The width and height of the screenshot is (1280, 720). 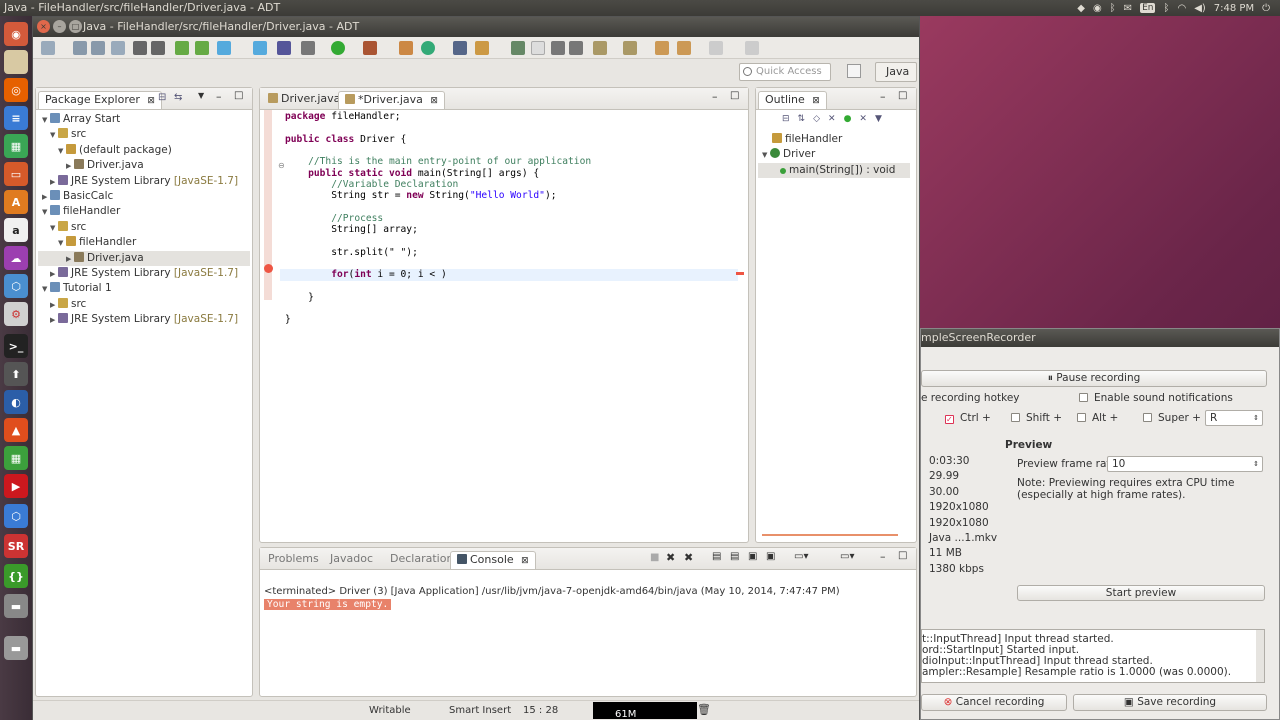 I want to click on amazon-icon: a, so click(x=16, y=230).